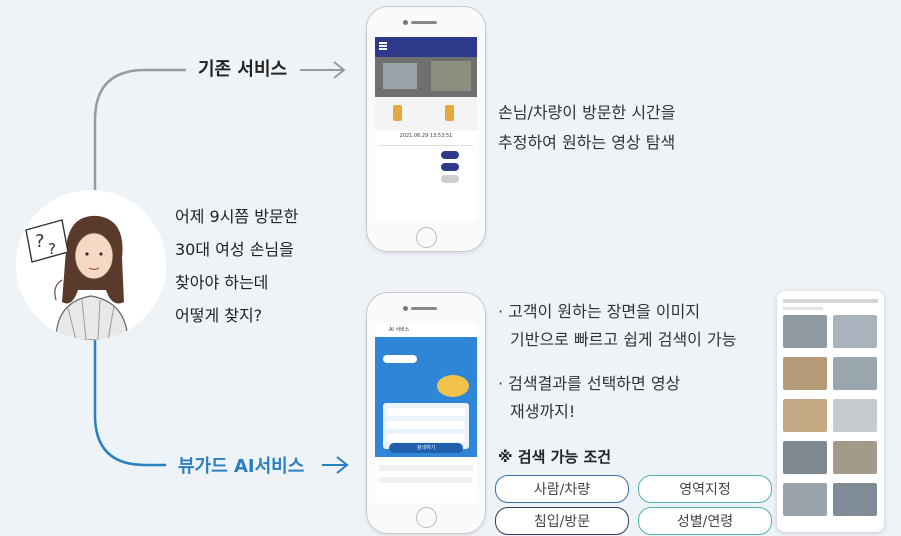 This screenshot has height=536, width=901. I want to click on question-line: 찾아야 하는데, so click(222, 282).